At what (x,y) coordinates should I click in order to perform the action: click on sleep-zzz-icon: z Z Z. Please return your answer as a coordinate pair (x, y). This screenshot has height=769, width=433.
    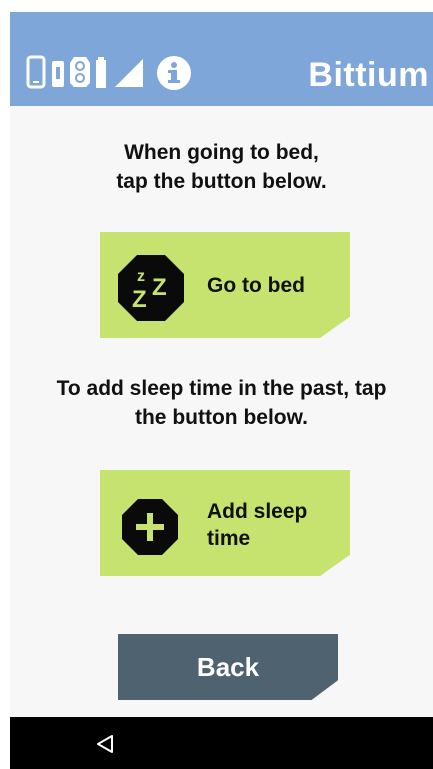
    Looking at the image, I should click on (151, 288).